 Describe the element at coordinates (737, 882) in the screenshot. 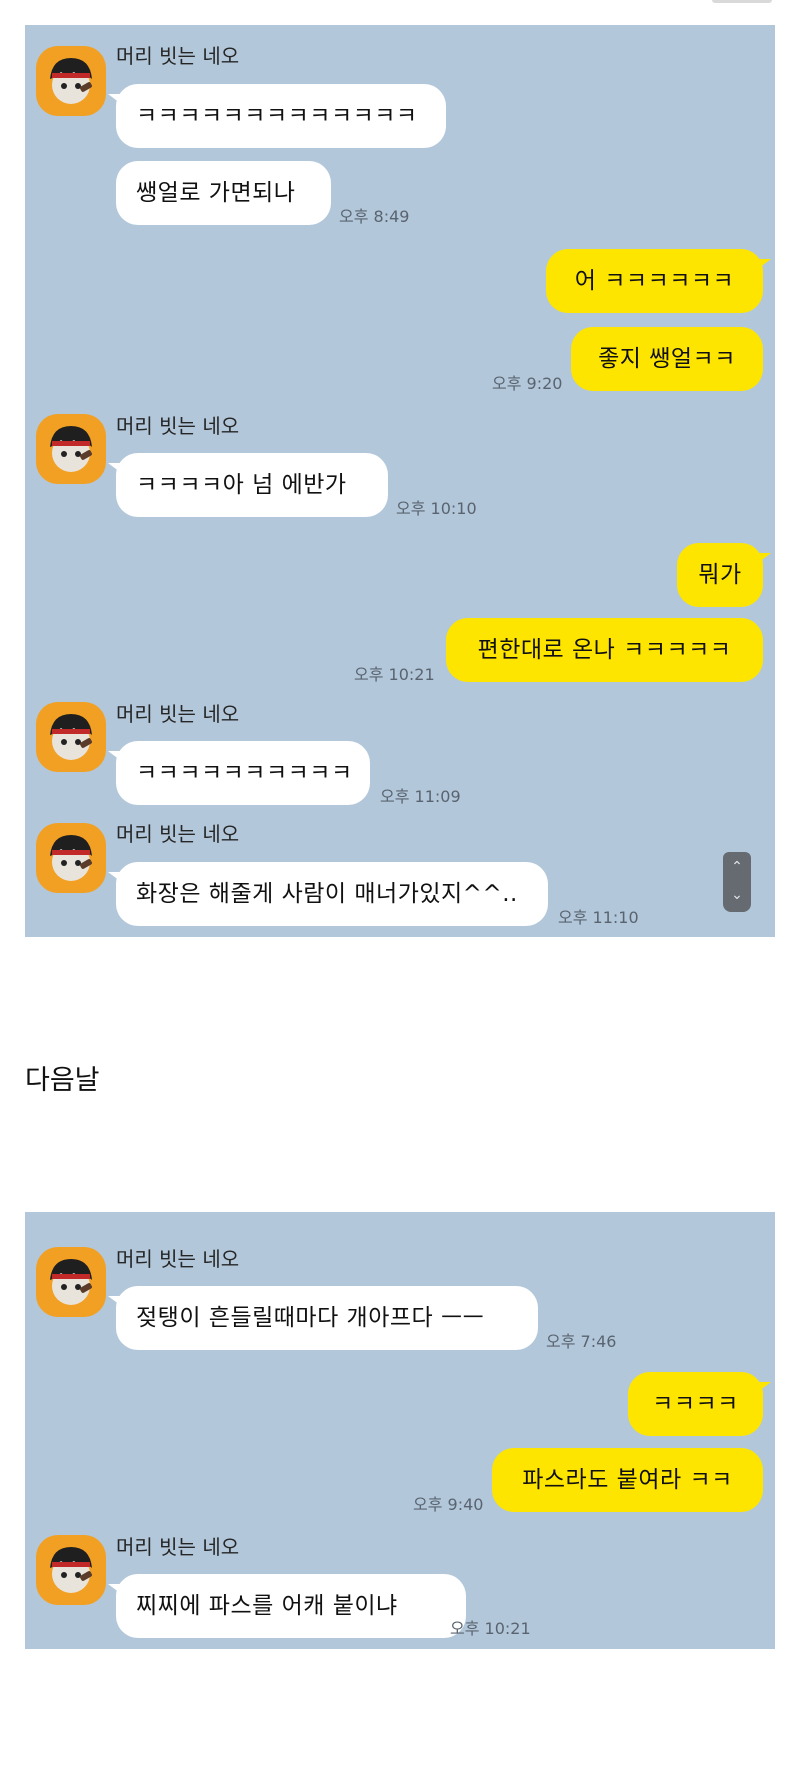

I see `scrollbar-thumb: ⌃ ⌄` at that location.